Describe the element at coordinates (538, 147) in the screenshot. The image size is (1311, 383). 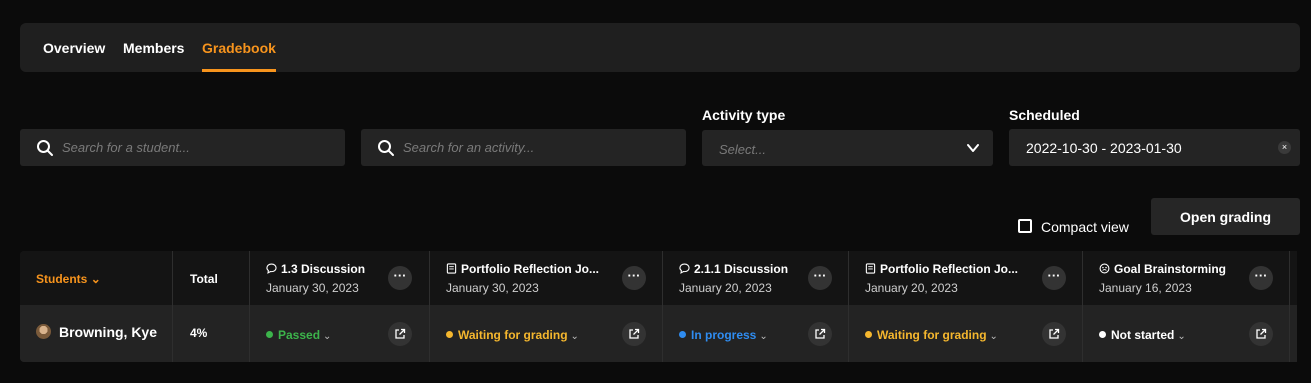
I see `activity-search-input` at that location.